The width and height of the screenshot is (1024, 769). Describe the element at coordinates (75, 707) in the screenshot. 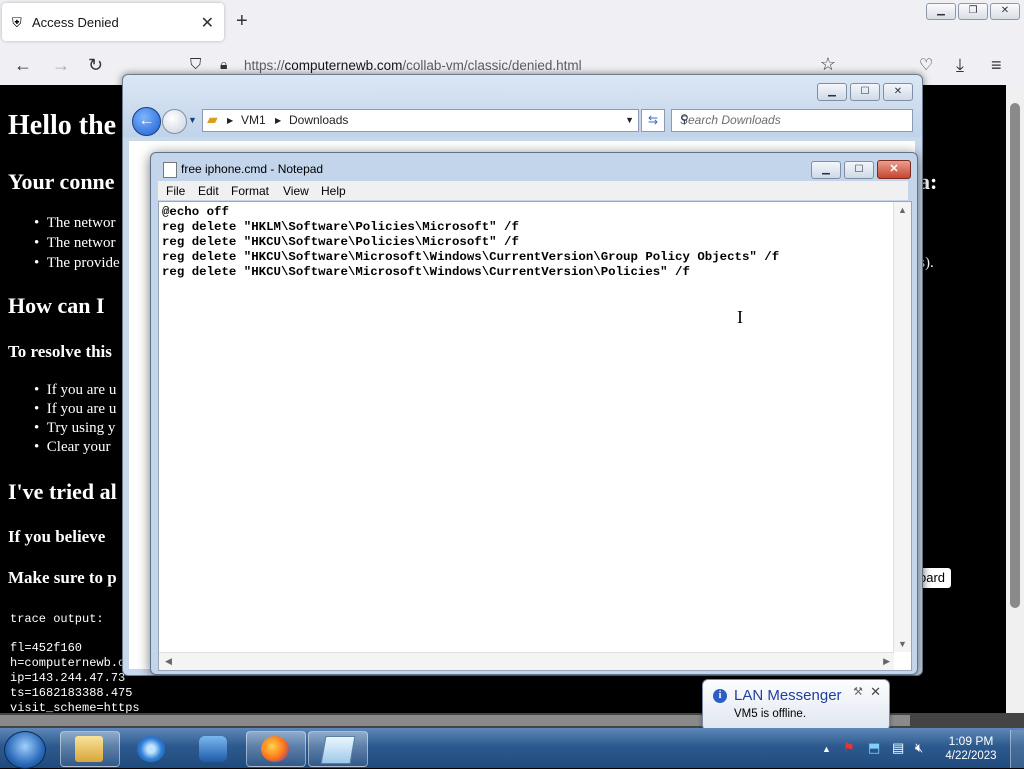

I see `trace-line: visit_scheme=https` at that location.